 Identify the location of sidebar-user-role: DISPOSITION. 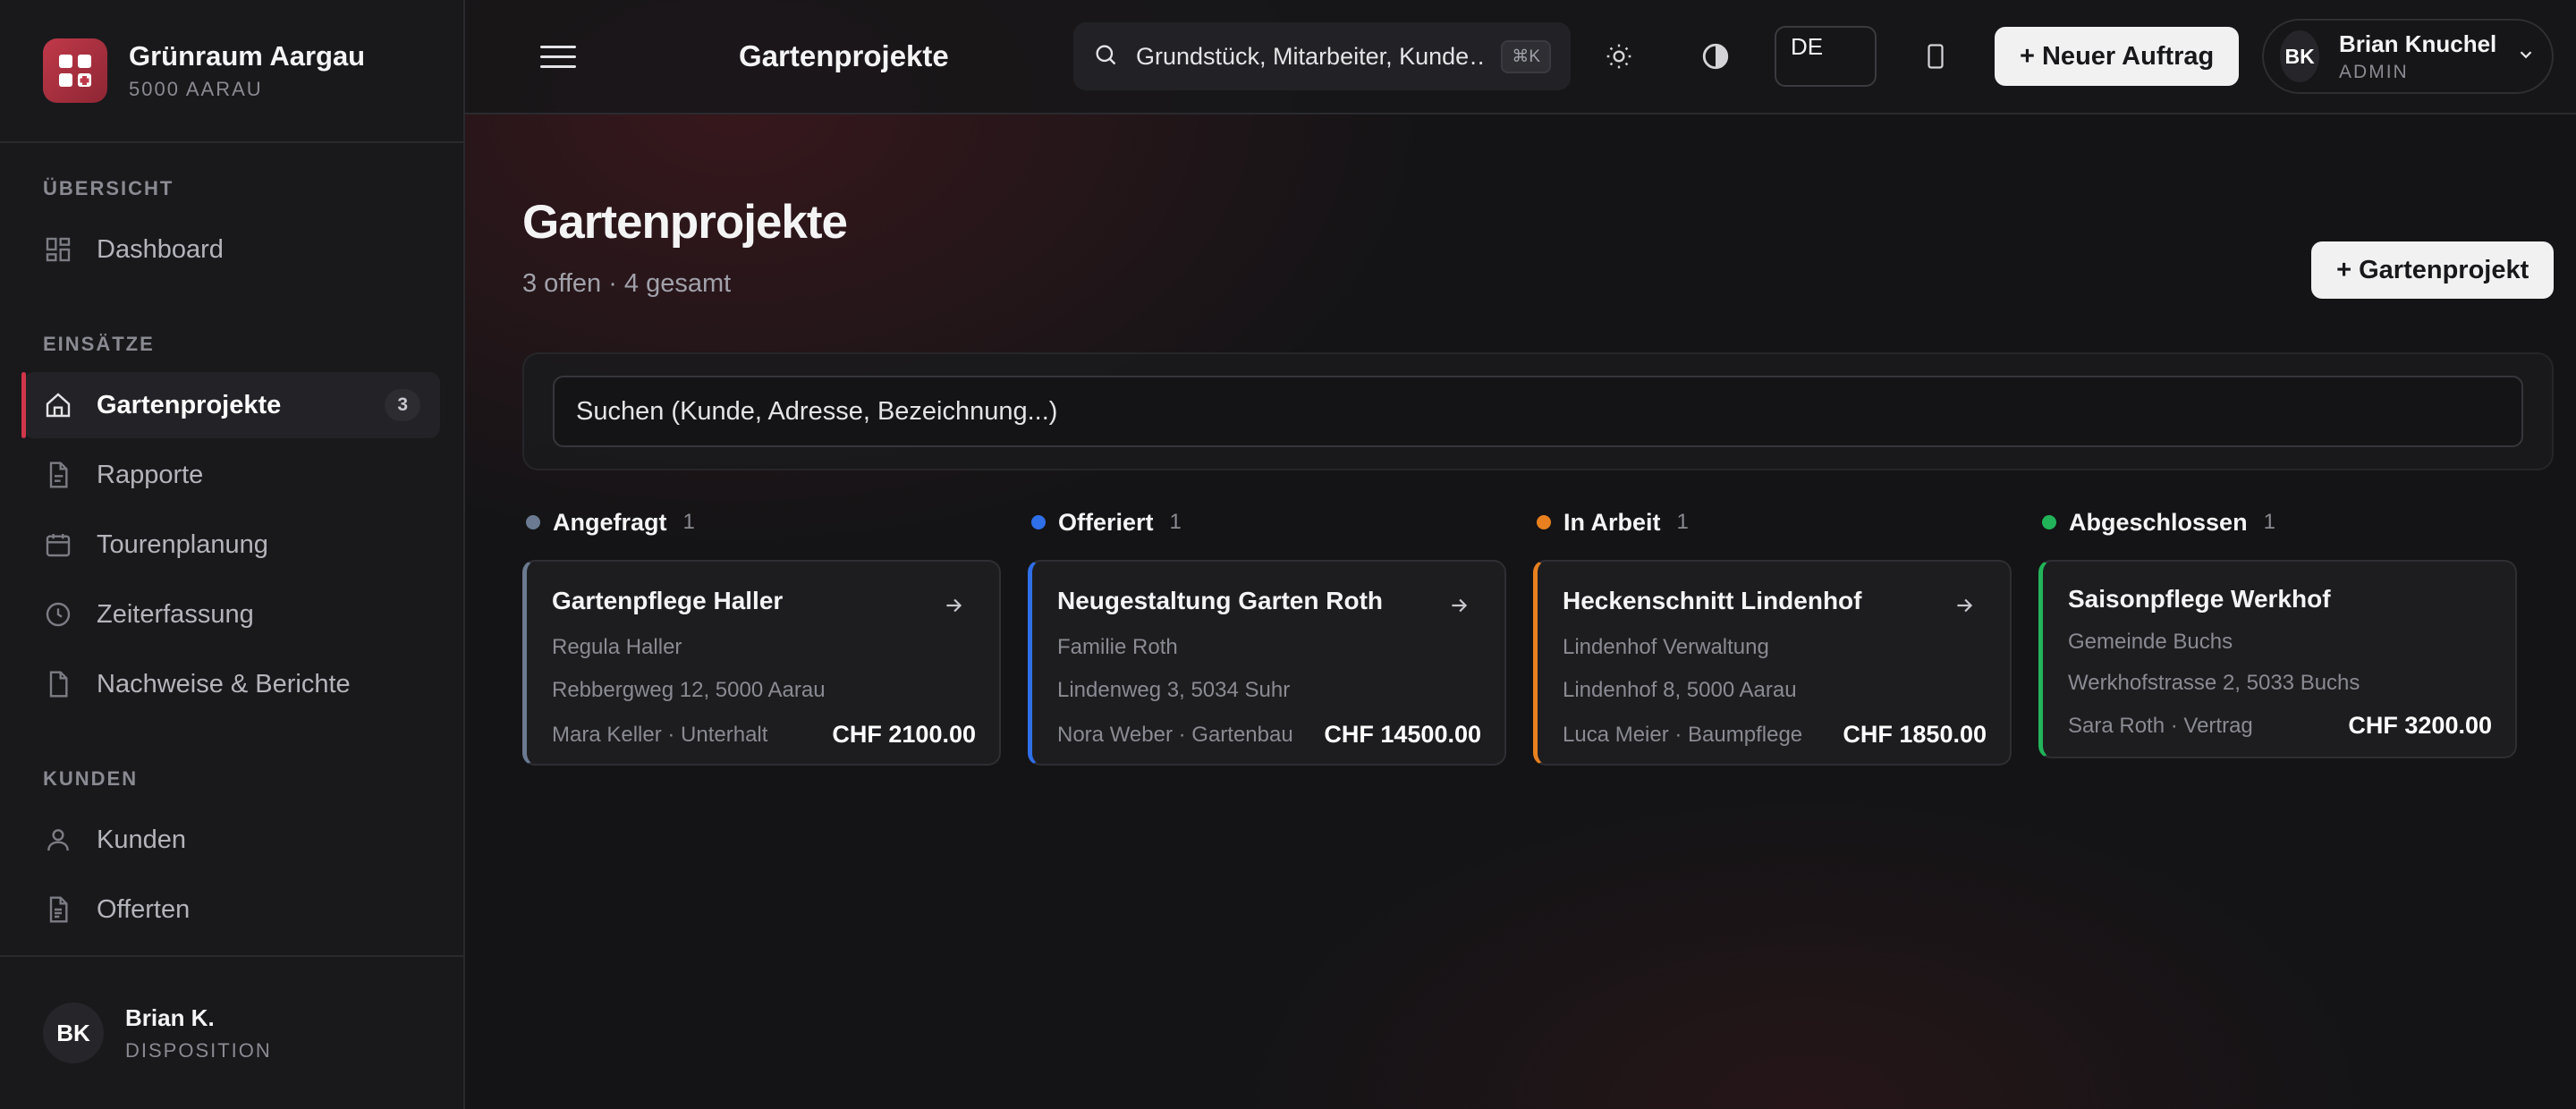
(198, 1050).